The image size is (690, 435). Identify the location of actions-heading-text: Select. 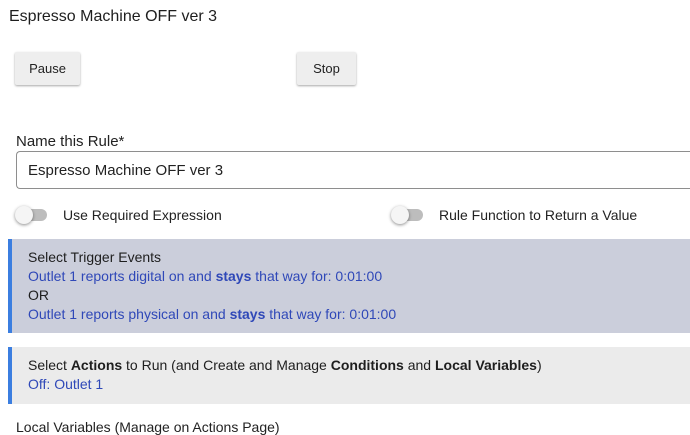
(49, 365).